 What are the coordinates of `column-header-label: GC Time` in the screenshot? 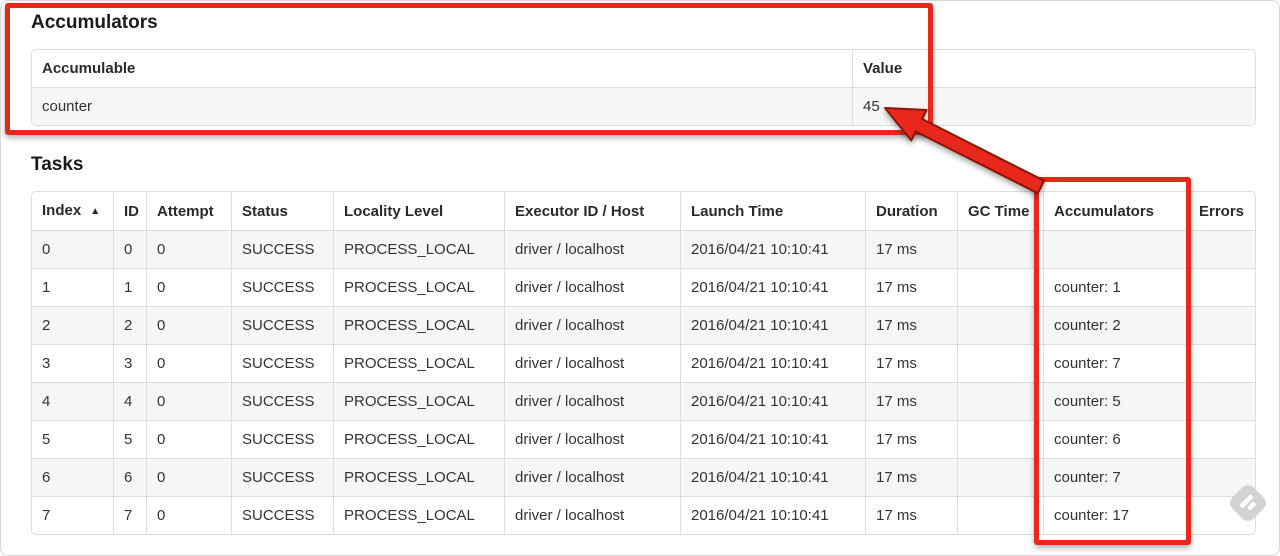 It's located at (999, 211).